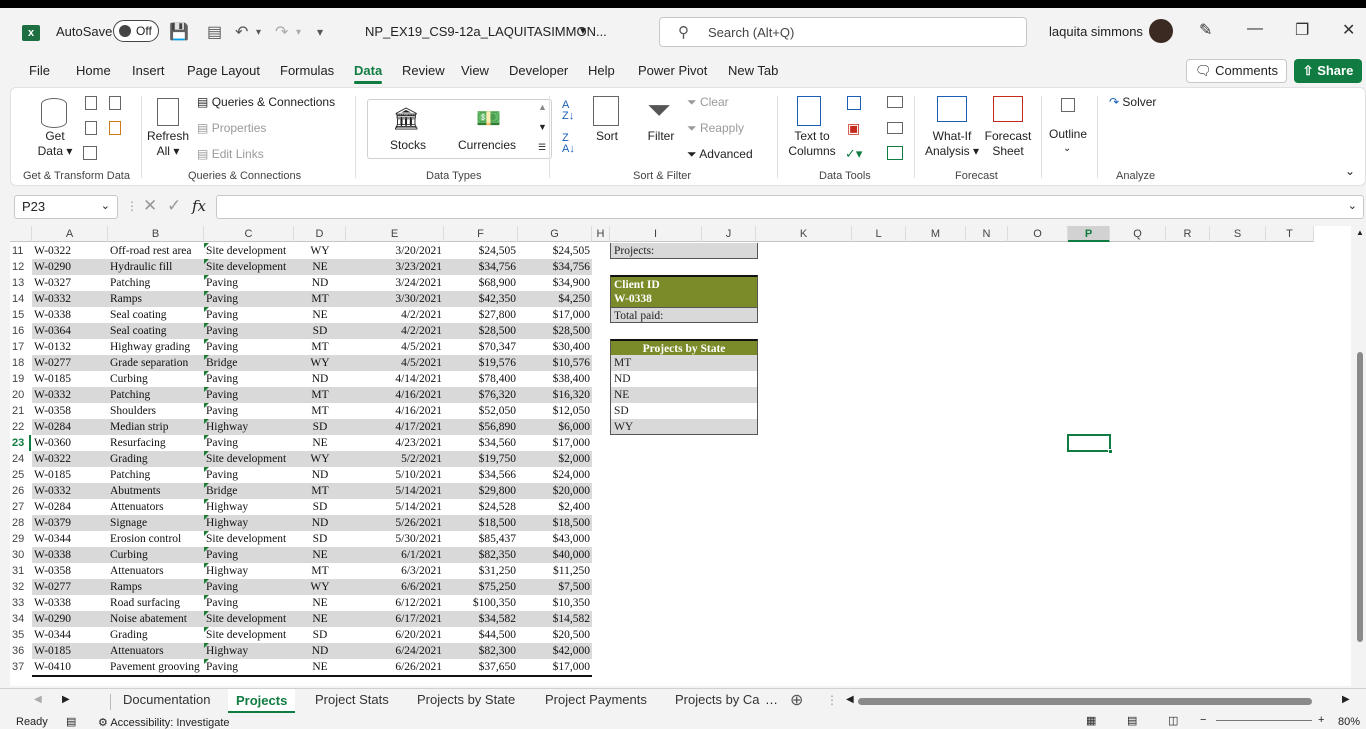 The image size is (1366, 729). I want to click on more-options-icon: ⋮, so click(132, 206).